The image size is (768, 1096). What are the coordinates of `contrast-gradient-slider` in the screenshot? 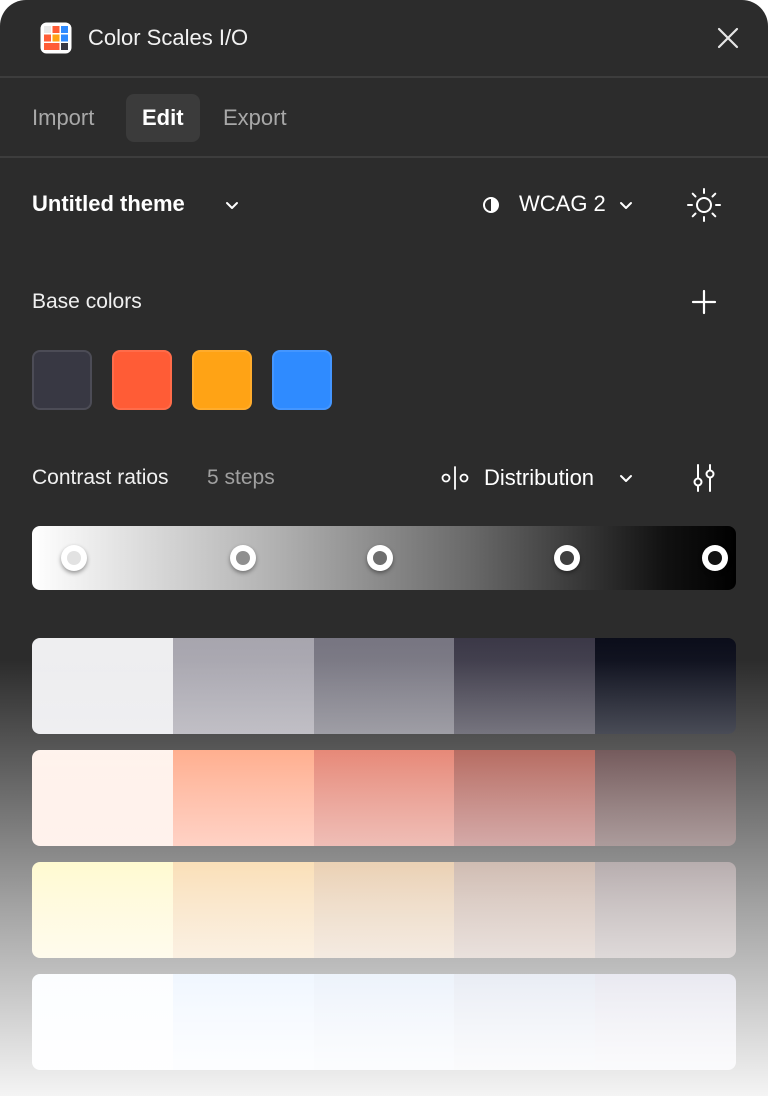 It's located at (384, 558).